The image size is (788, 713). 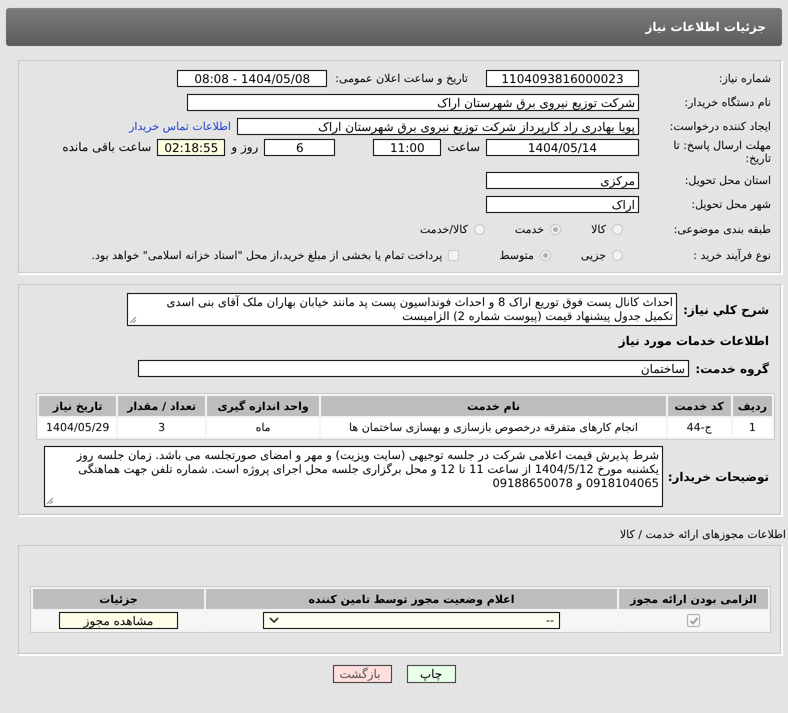 I want to click on table-cell: ج-44, so click(x=699, y=427).